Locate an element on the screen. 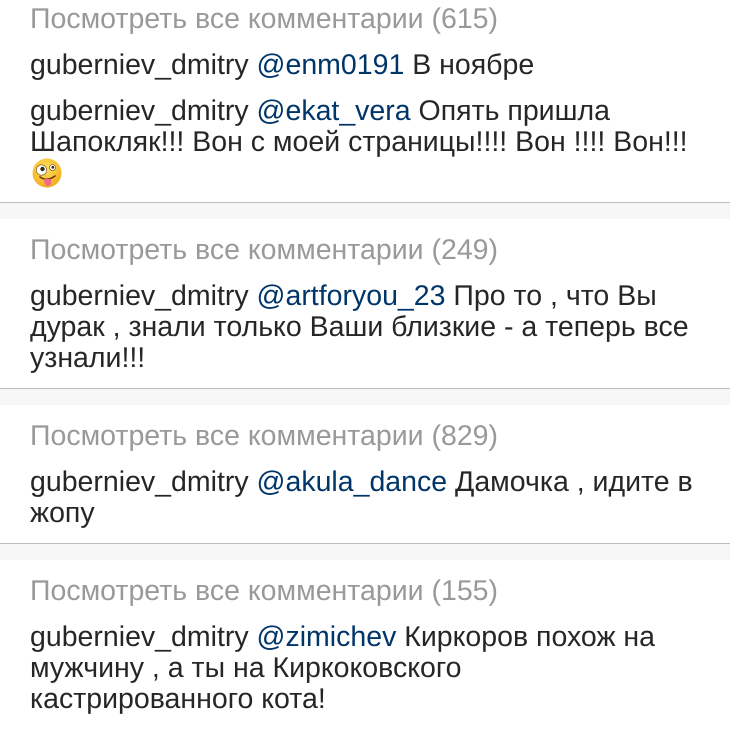 The image size is (730, 730). comment-text: guberniev_dmitry @ekat_vera Опять пришла Шапокляк!!! Вон с моей страницы!!!! Вон !!!! Вон!!! is located at coordinates (359, 127).